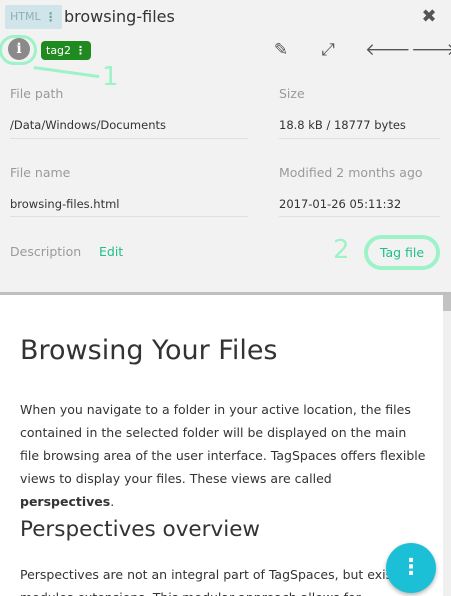 The image size is (451, 596). What do you see at coordinates (110, 77) in the screenshot?
I see `callout-number-1: 1` at bounding box center [110, 77].